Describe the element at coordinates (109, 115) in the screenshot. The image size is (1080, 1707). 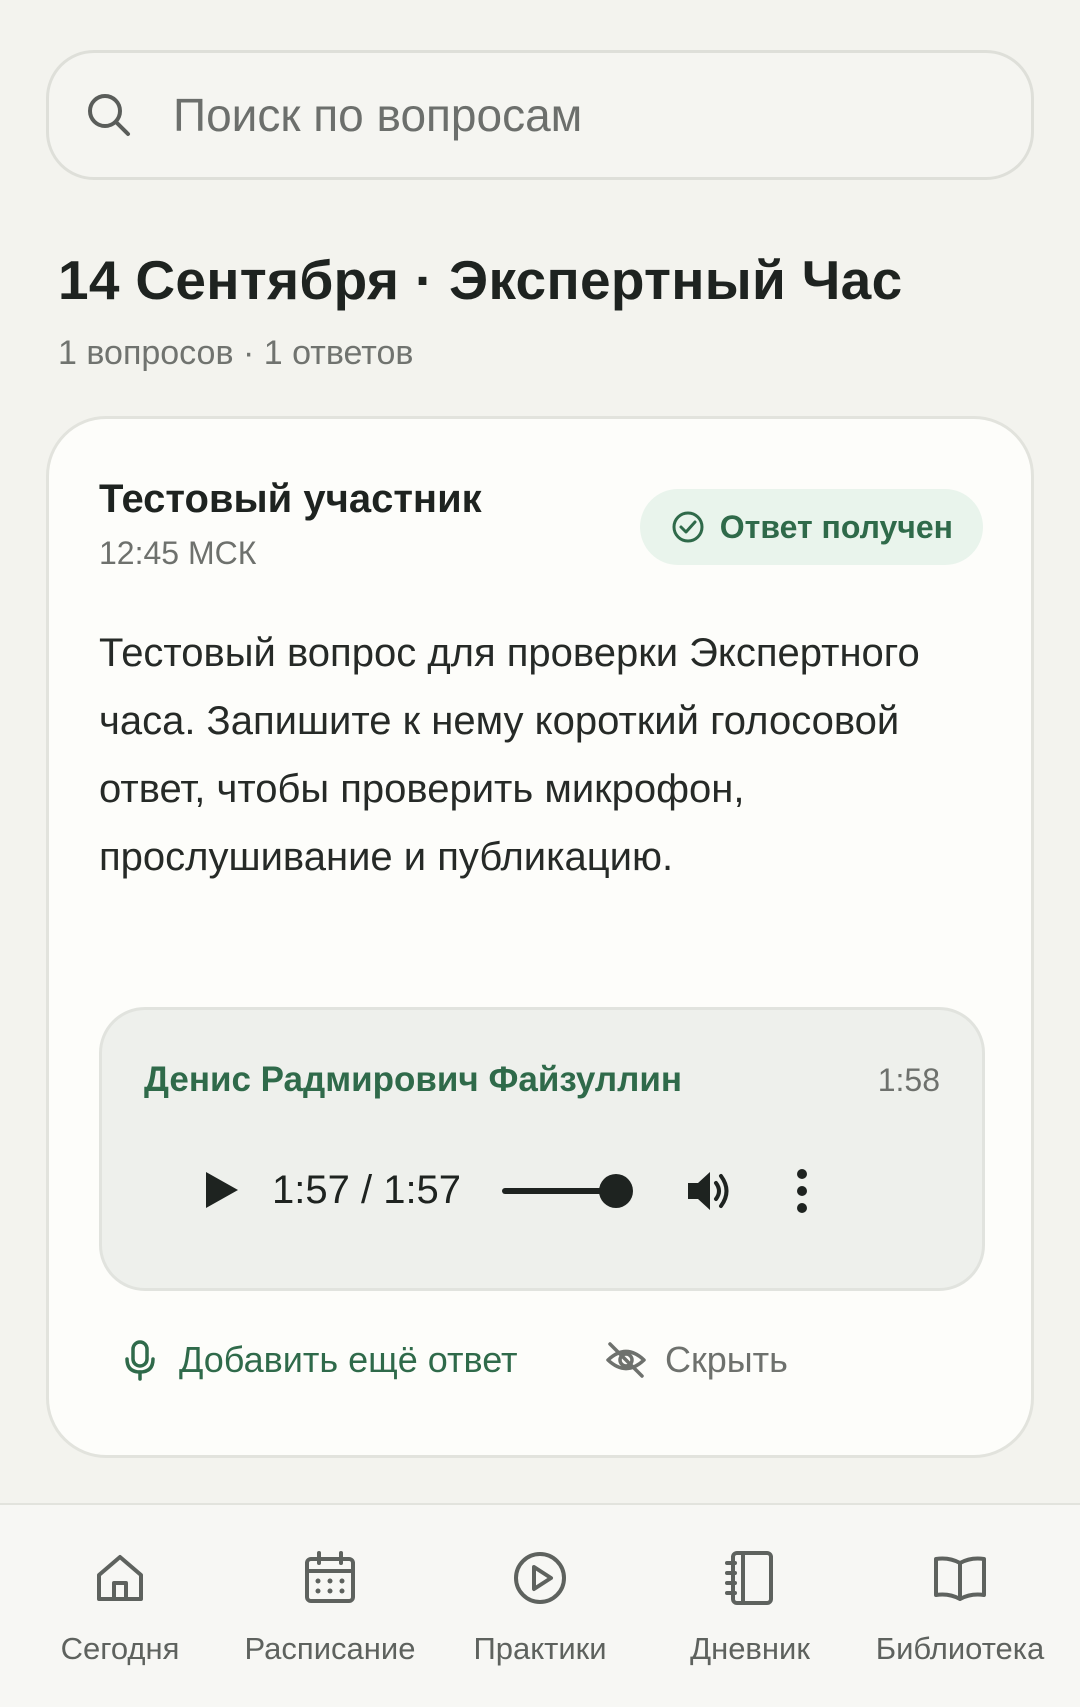
I see `search-icon` at that location.